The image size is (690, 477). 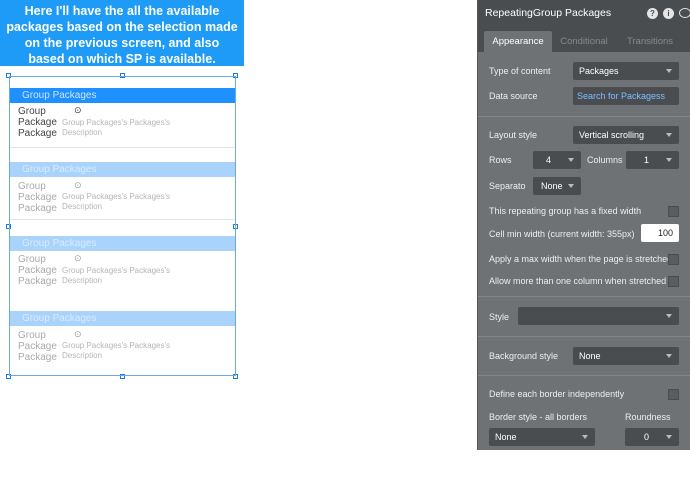 I want to click on type-of-content-dropdown: Packages, so click(x=626, y=71).